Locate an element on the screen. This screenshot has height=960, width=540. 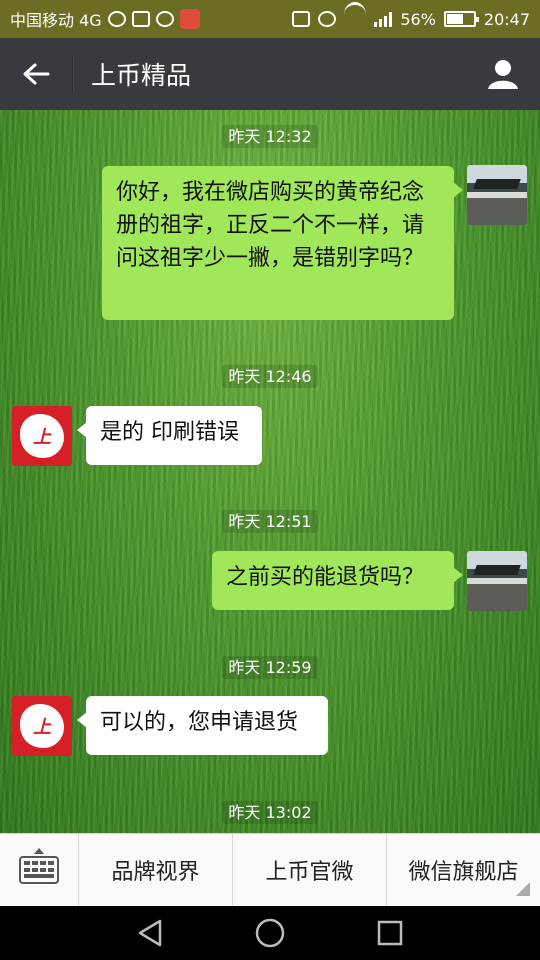
timestamp: 昨天 12:51 is located at coordinates (270, 520).